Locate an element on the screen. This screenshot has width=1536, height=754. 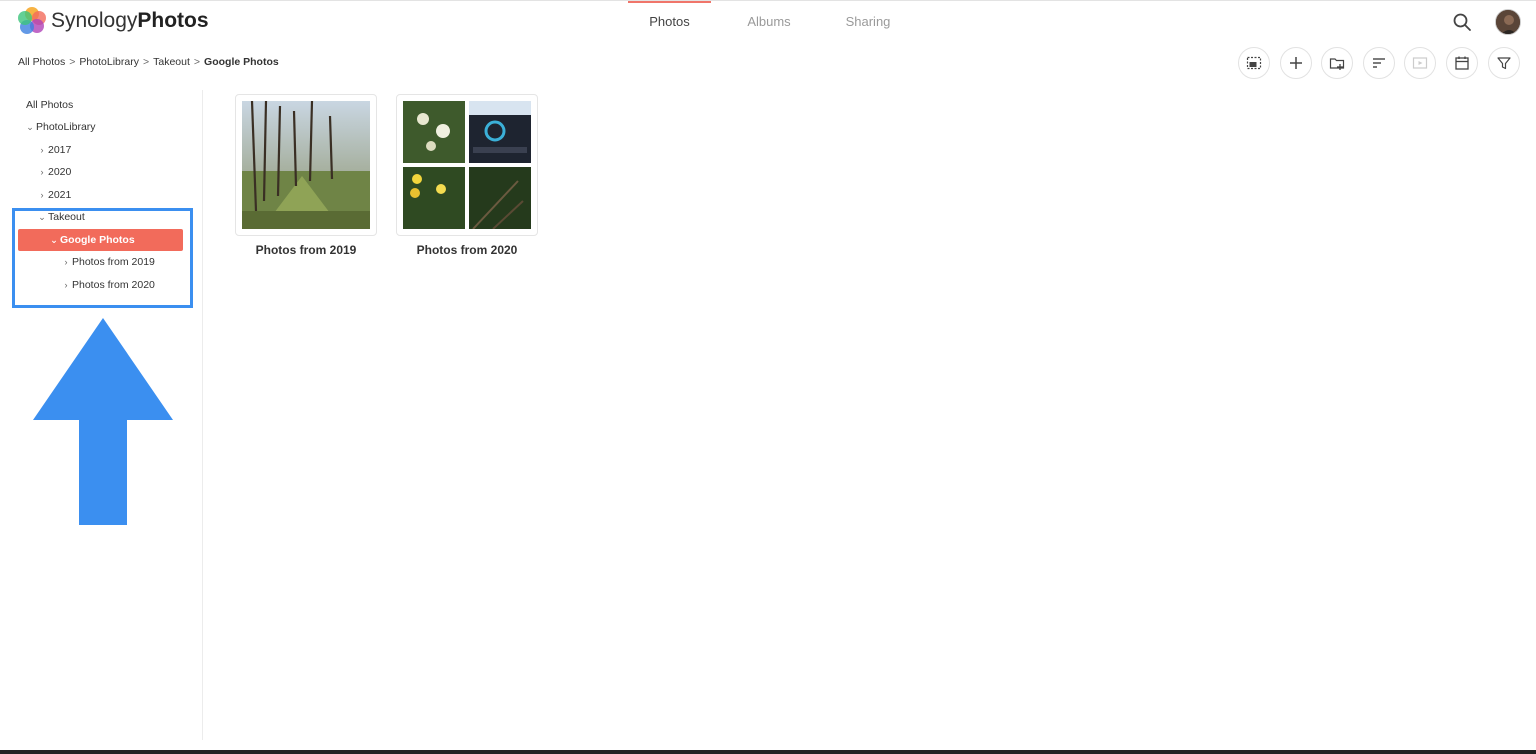
avatar-image-icon is located at coordinates (1508, 22).